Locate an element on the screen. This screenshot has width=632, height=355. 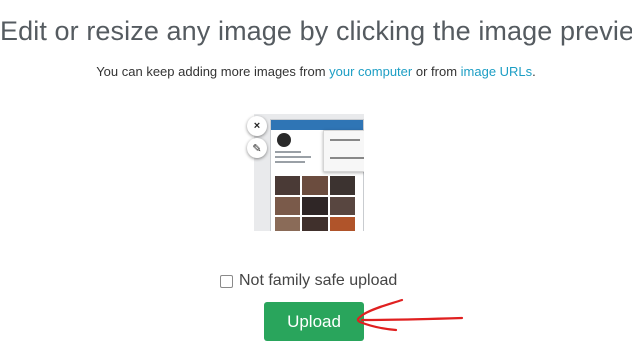
subtitle-prefix: You can keep adding more images from is located at coordinates (213, 71).